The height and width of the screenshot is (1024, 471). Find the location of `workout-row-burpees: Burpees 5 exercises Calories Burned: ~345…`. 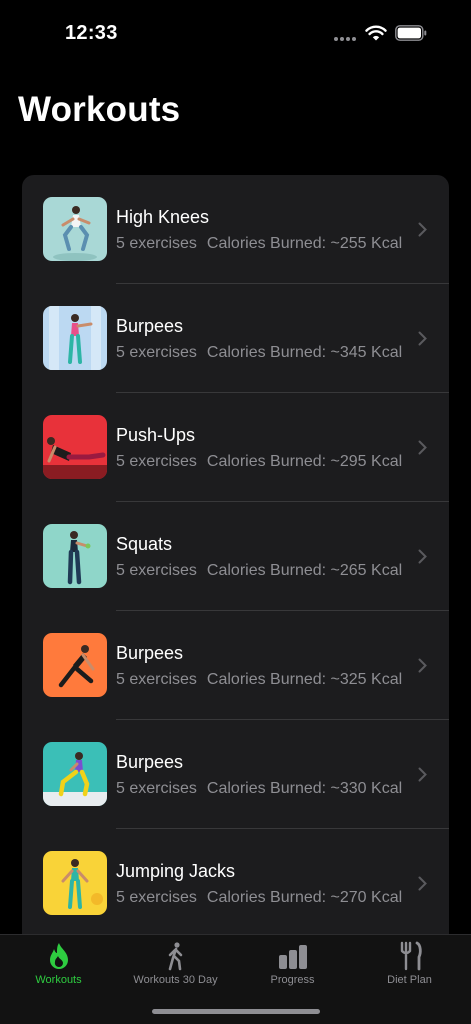

workout-row-burpees: Burpees 5 exercises Calories Burned: ~345… is located at coordinates (235, 338).